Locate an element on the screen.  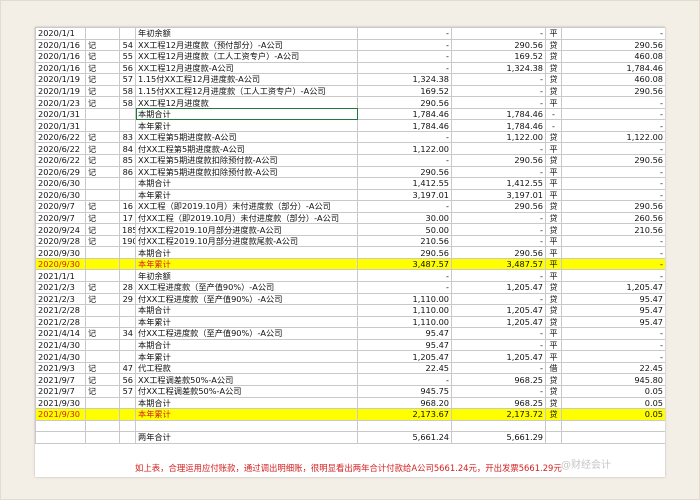
cell-summary: XX工程12月进度款（预付部分）-A公司 is located at coordinates (246, 45).